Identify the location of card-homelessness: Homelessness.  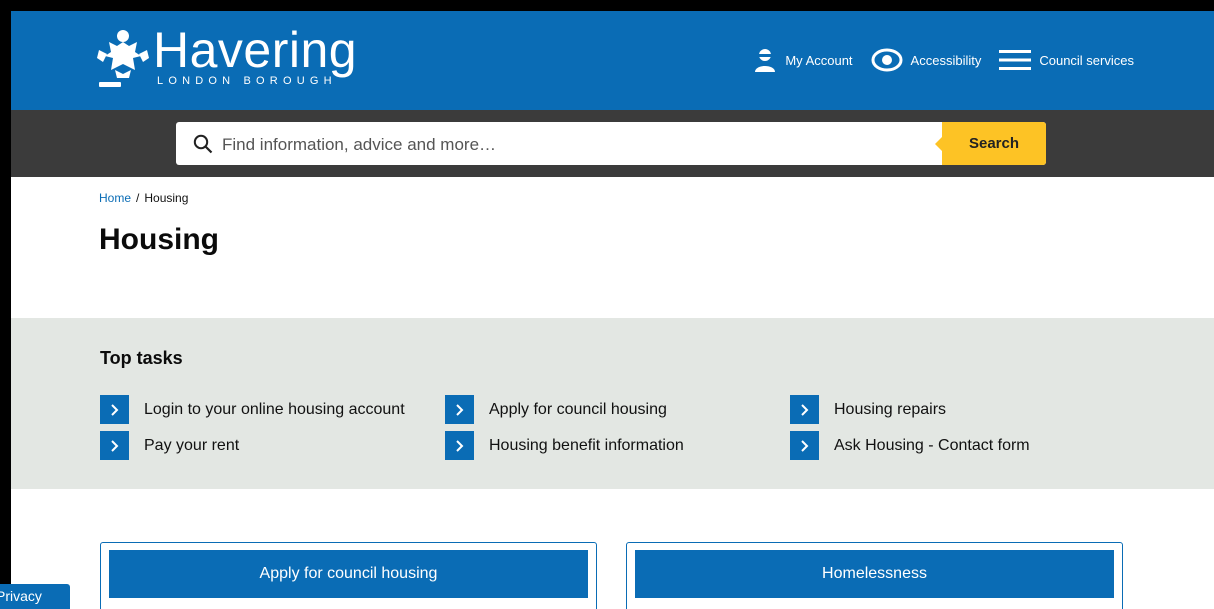
(874, 575).